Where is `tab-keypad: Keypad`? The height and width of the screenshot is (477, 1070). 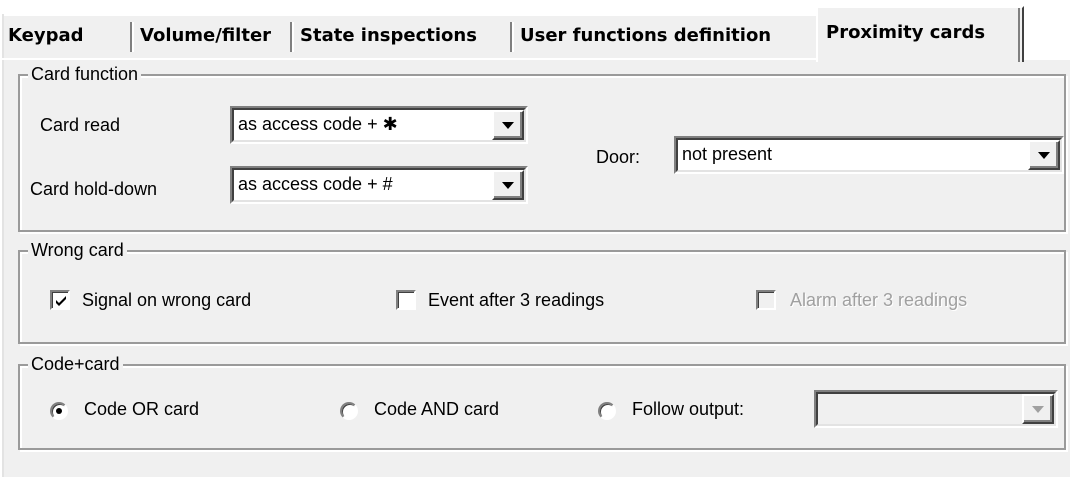 tab-keypad: Keypad is located at coordinates (68, 37).